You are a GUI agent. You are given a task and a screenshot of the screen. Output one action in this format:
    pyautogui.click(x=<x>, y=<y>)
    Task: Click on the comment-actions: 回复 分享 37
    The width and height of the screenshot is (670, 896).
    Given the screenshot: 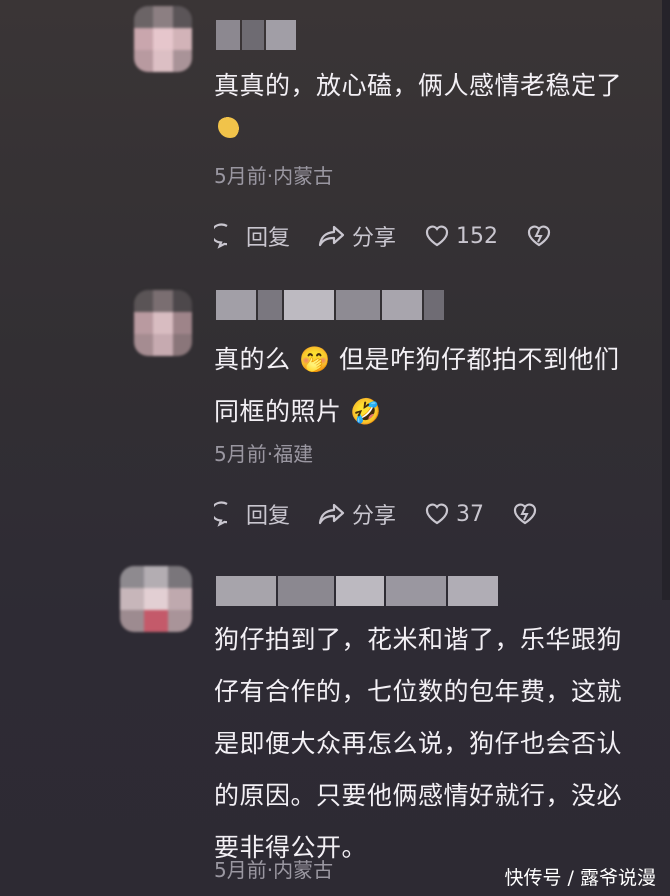 What is the action you would take?
    pyautogui.click(x=390, y=514)
    